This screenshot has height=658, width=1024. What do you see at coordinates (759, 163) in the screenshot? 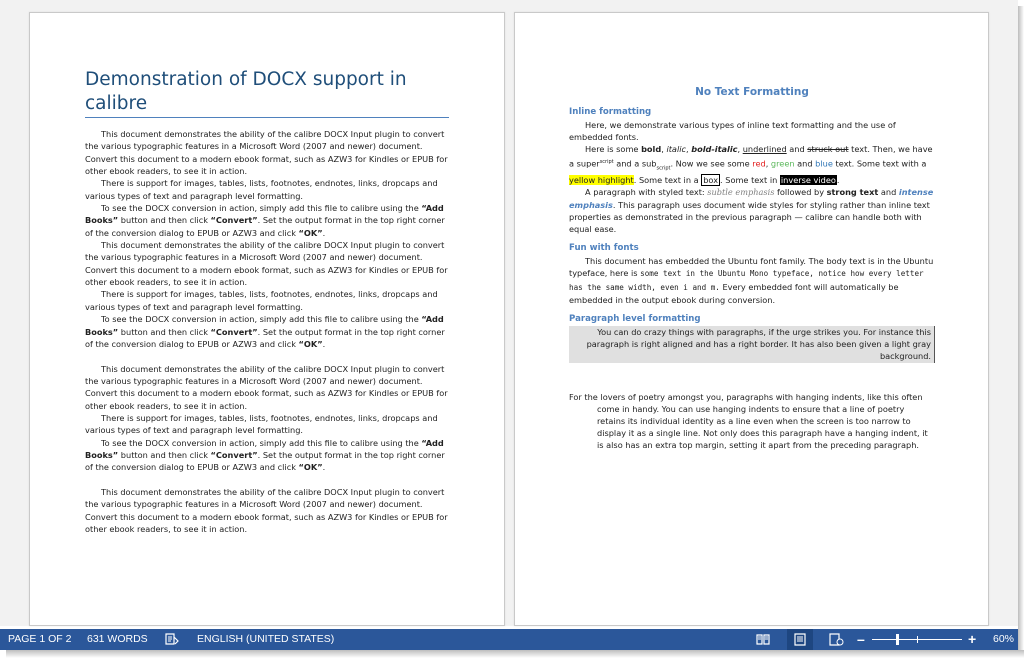
I see `red-text: red` at bounding box center [759, 163].